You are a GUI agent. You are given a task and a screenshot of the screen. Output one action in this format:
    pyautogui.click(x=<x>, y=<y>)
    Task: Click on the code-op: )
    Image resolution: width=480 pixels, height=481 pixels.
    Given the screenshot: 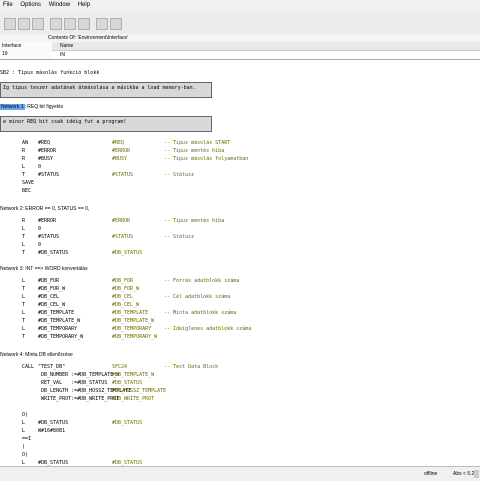 What is the action you would take?
    pyautogui.click(x=24, y=447)
    